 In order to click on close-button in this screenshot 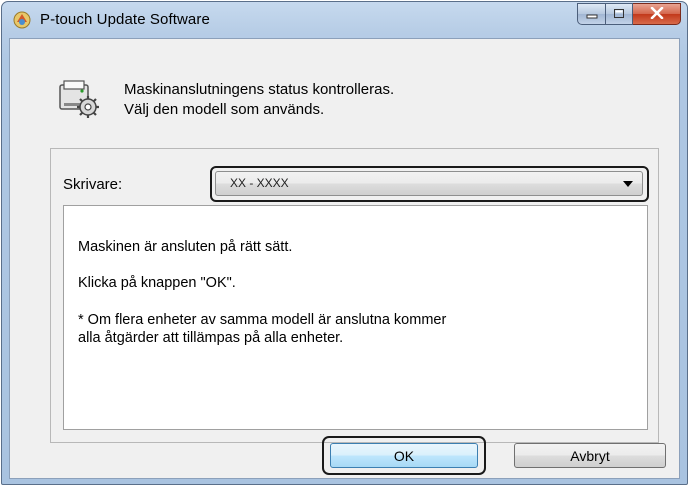, I will do `click(657, 14)`.